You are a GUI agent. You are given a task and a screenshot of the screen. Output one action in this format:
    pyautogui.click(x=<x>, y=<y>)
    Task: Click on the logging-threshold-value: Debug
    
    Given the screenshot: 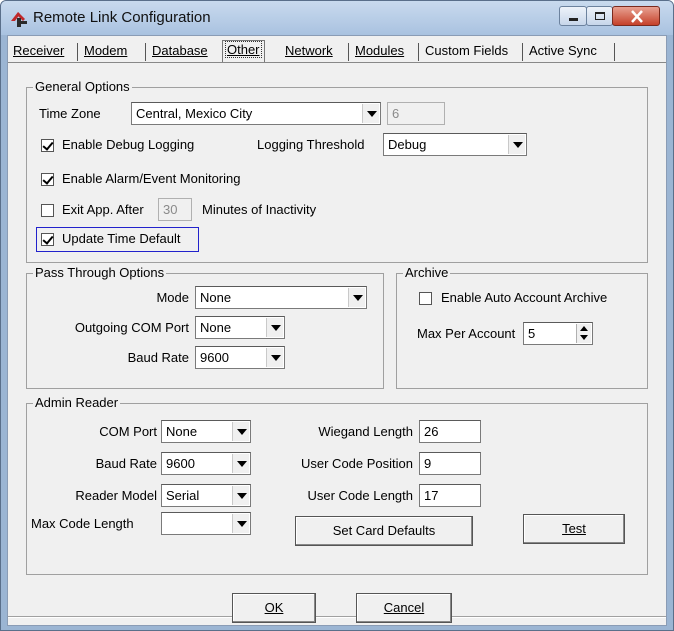 What is the action you would take?
    pyautogui.click(x=407, y=144)
    